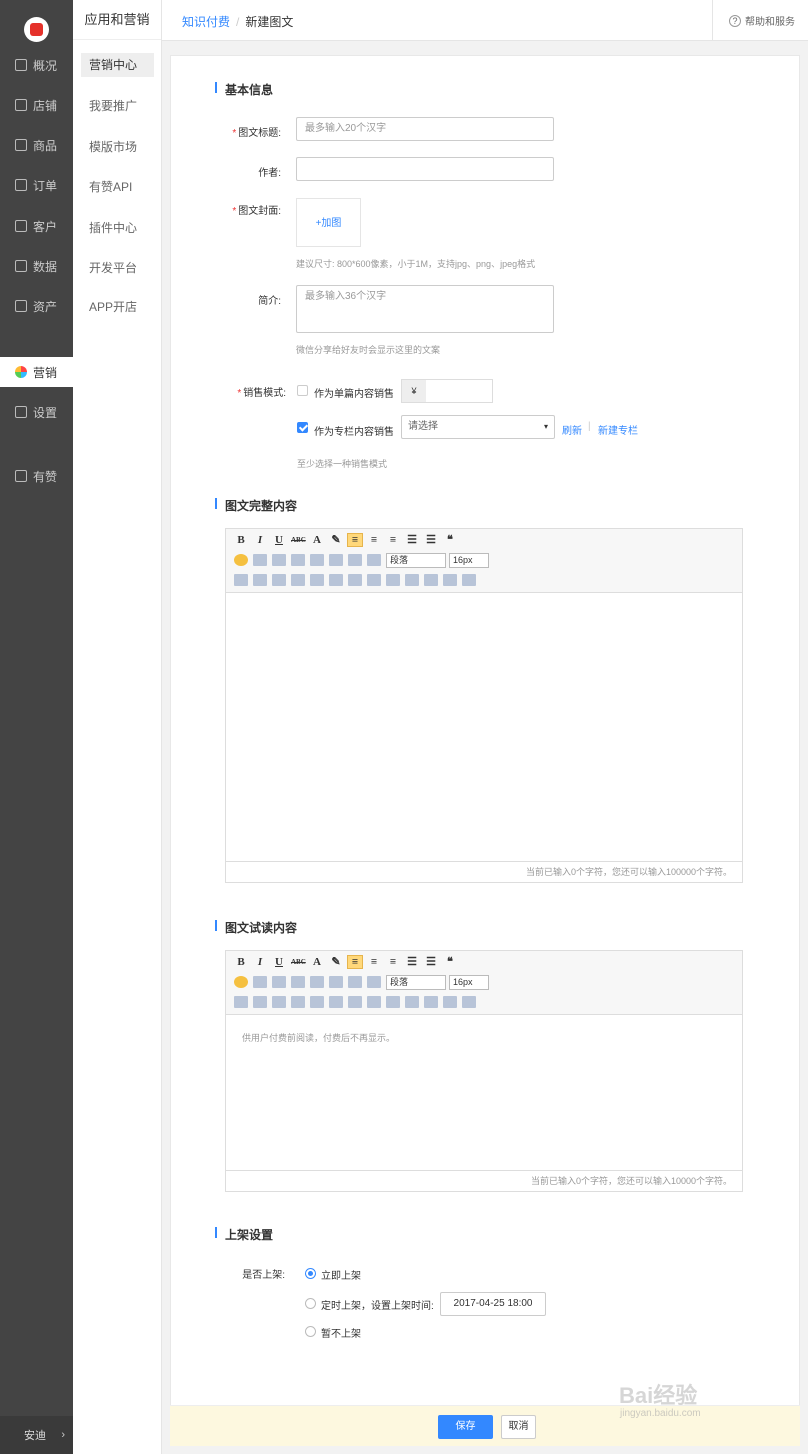 The width and height of the screenshot is (808, 1454). What do you see at coordinates (310, 1273) in the screenshot?
I see `publish-now-radio` at bounding box center [310, 1273].